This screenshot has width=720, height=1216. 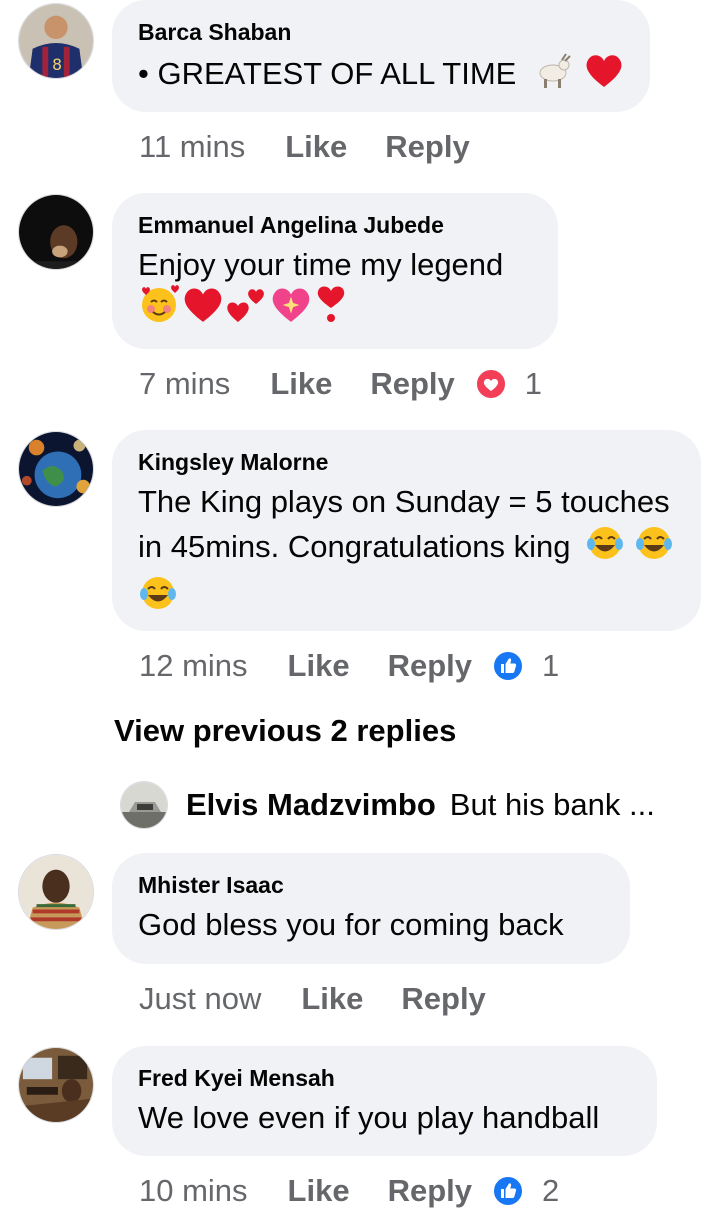 I want to click on emoji-row, so click(x=335, y=308).